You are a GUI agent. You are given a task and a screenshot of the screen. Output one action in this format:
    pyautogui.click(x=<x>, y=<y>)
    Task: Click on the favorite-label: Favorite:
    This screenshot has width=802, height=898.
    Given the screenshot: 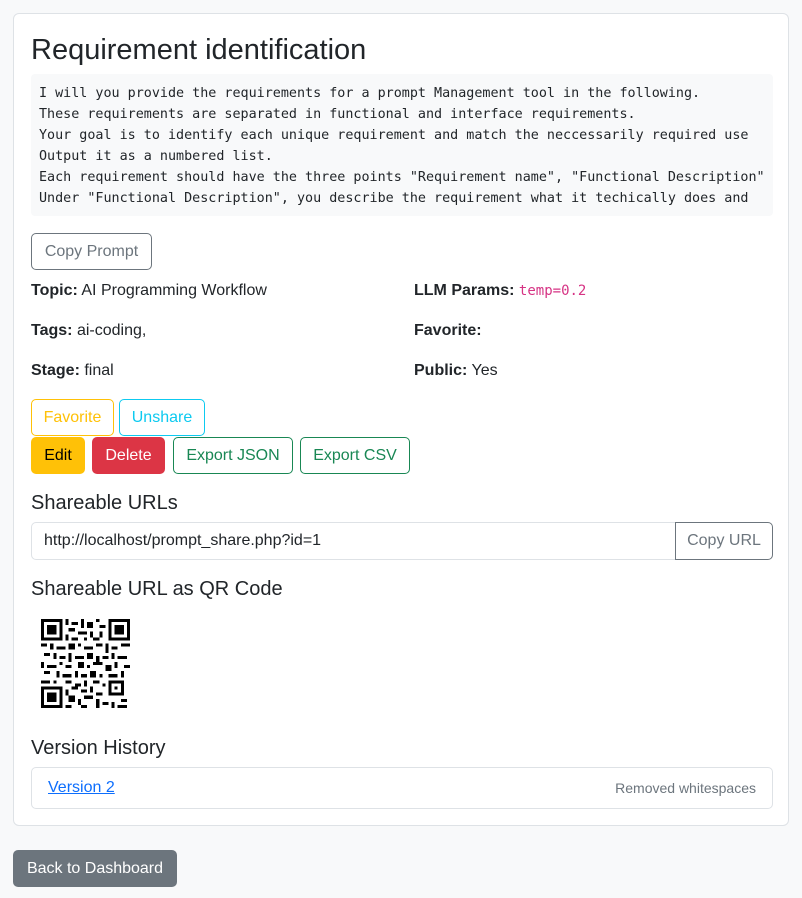 What is the action you would take?
    pyautogui.click(x=448, y=330)
    